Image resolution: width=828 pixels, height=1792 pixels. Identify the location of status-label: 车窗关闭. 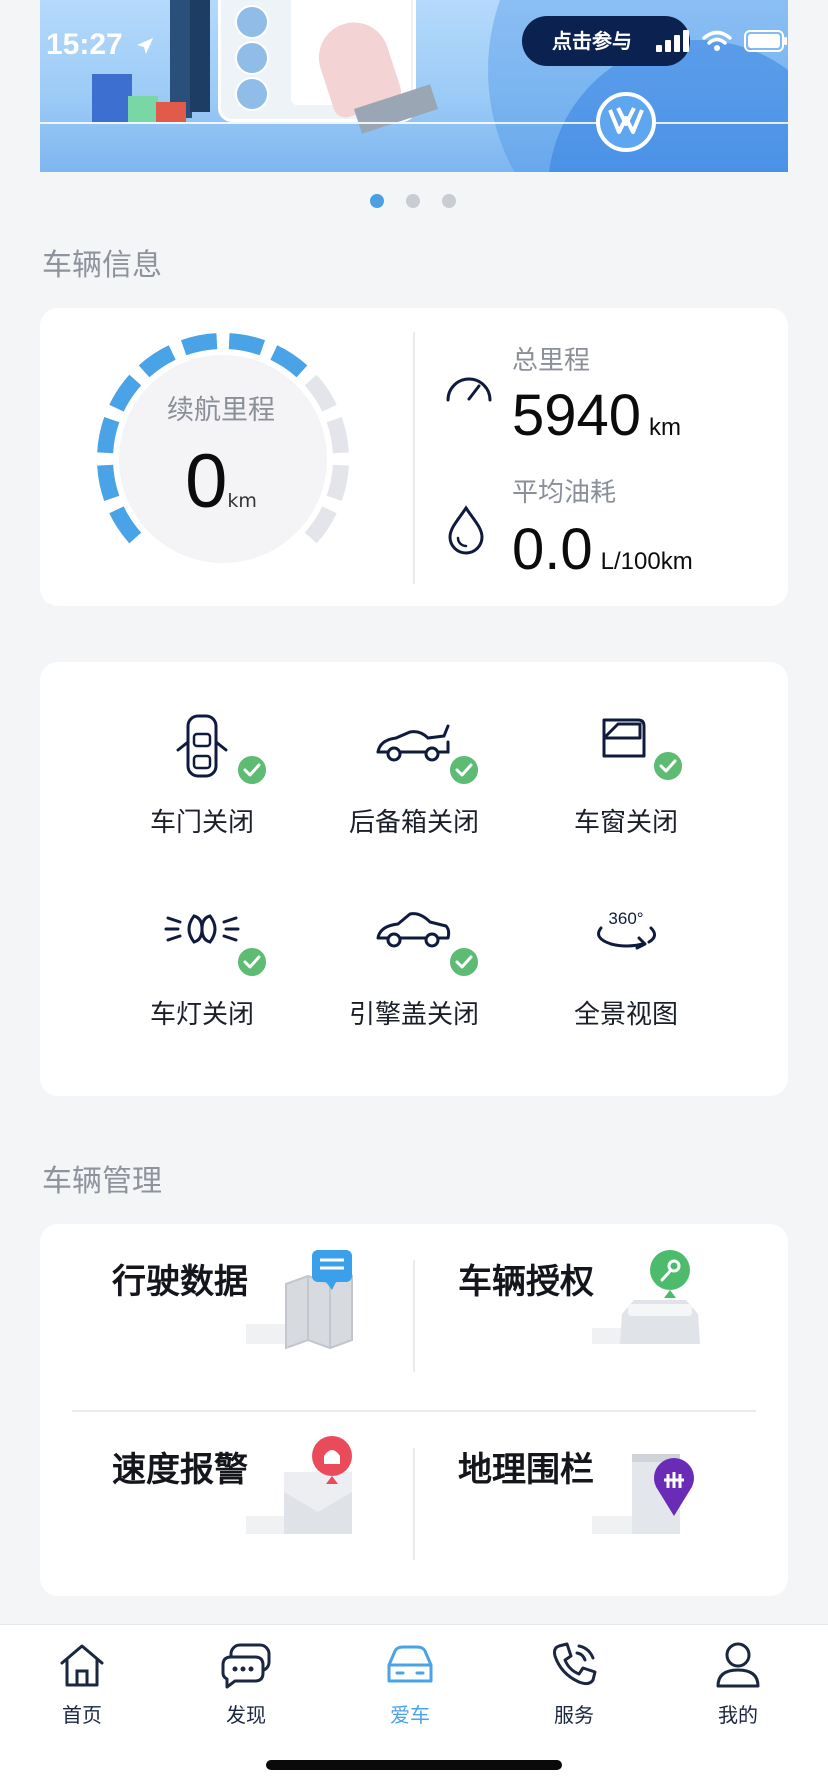
(625, 823).